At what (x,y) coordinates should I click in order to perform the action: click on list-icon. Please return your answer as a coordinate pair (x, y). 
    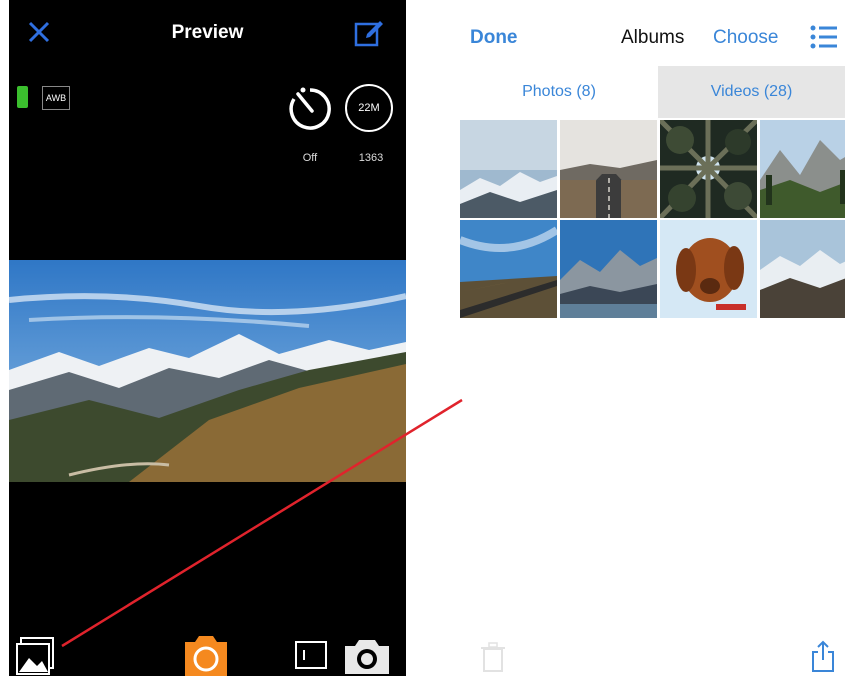
    Looking at the image, I should click on (824, 37).